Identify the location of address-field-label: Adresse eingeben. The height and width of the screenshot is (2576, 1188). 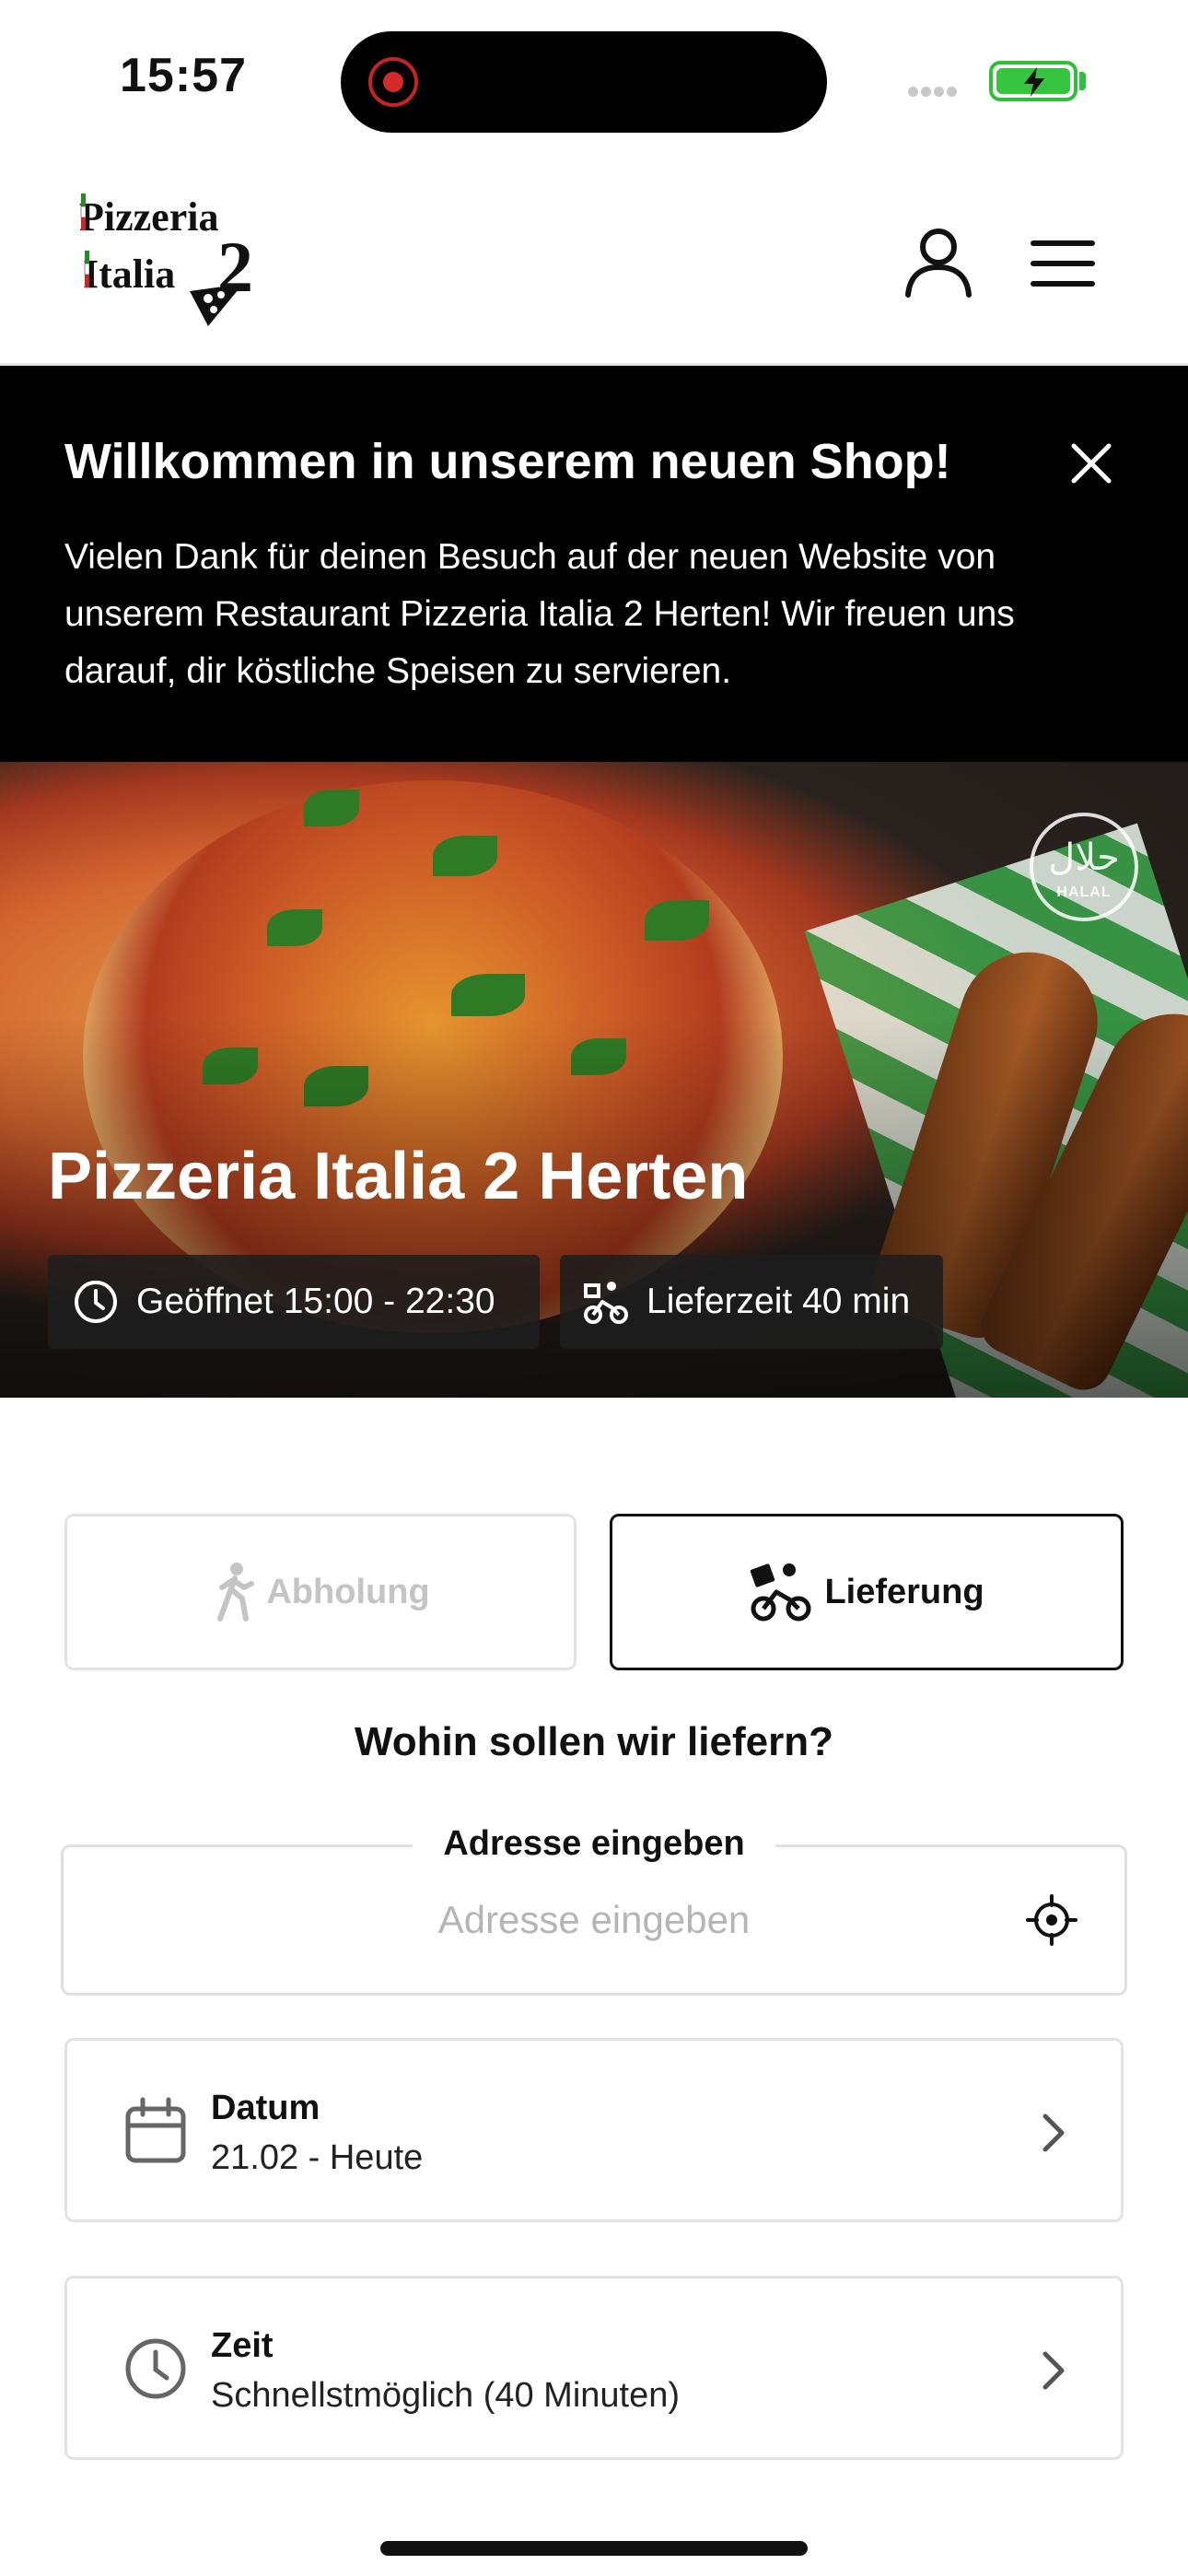
(594, 1844).